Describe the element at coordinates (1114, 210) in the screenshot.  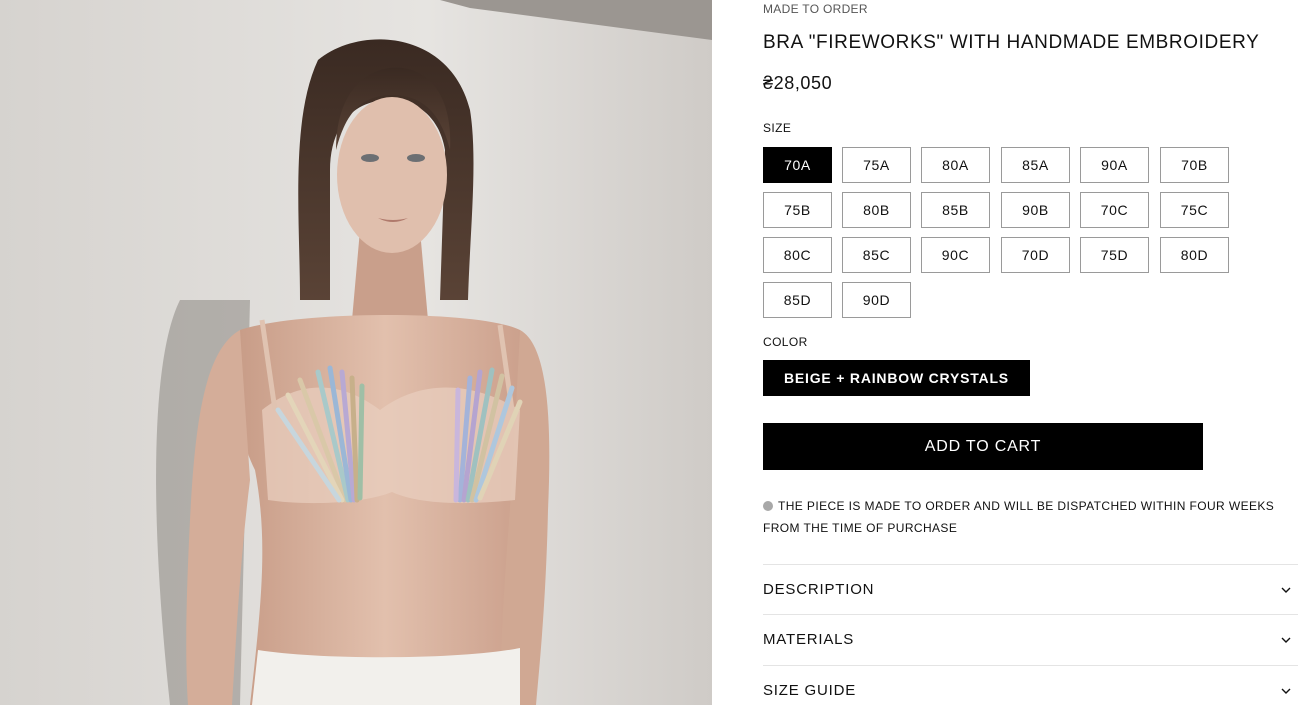
I see `size-option-70c: 70C` at that location.